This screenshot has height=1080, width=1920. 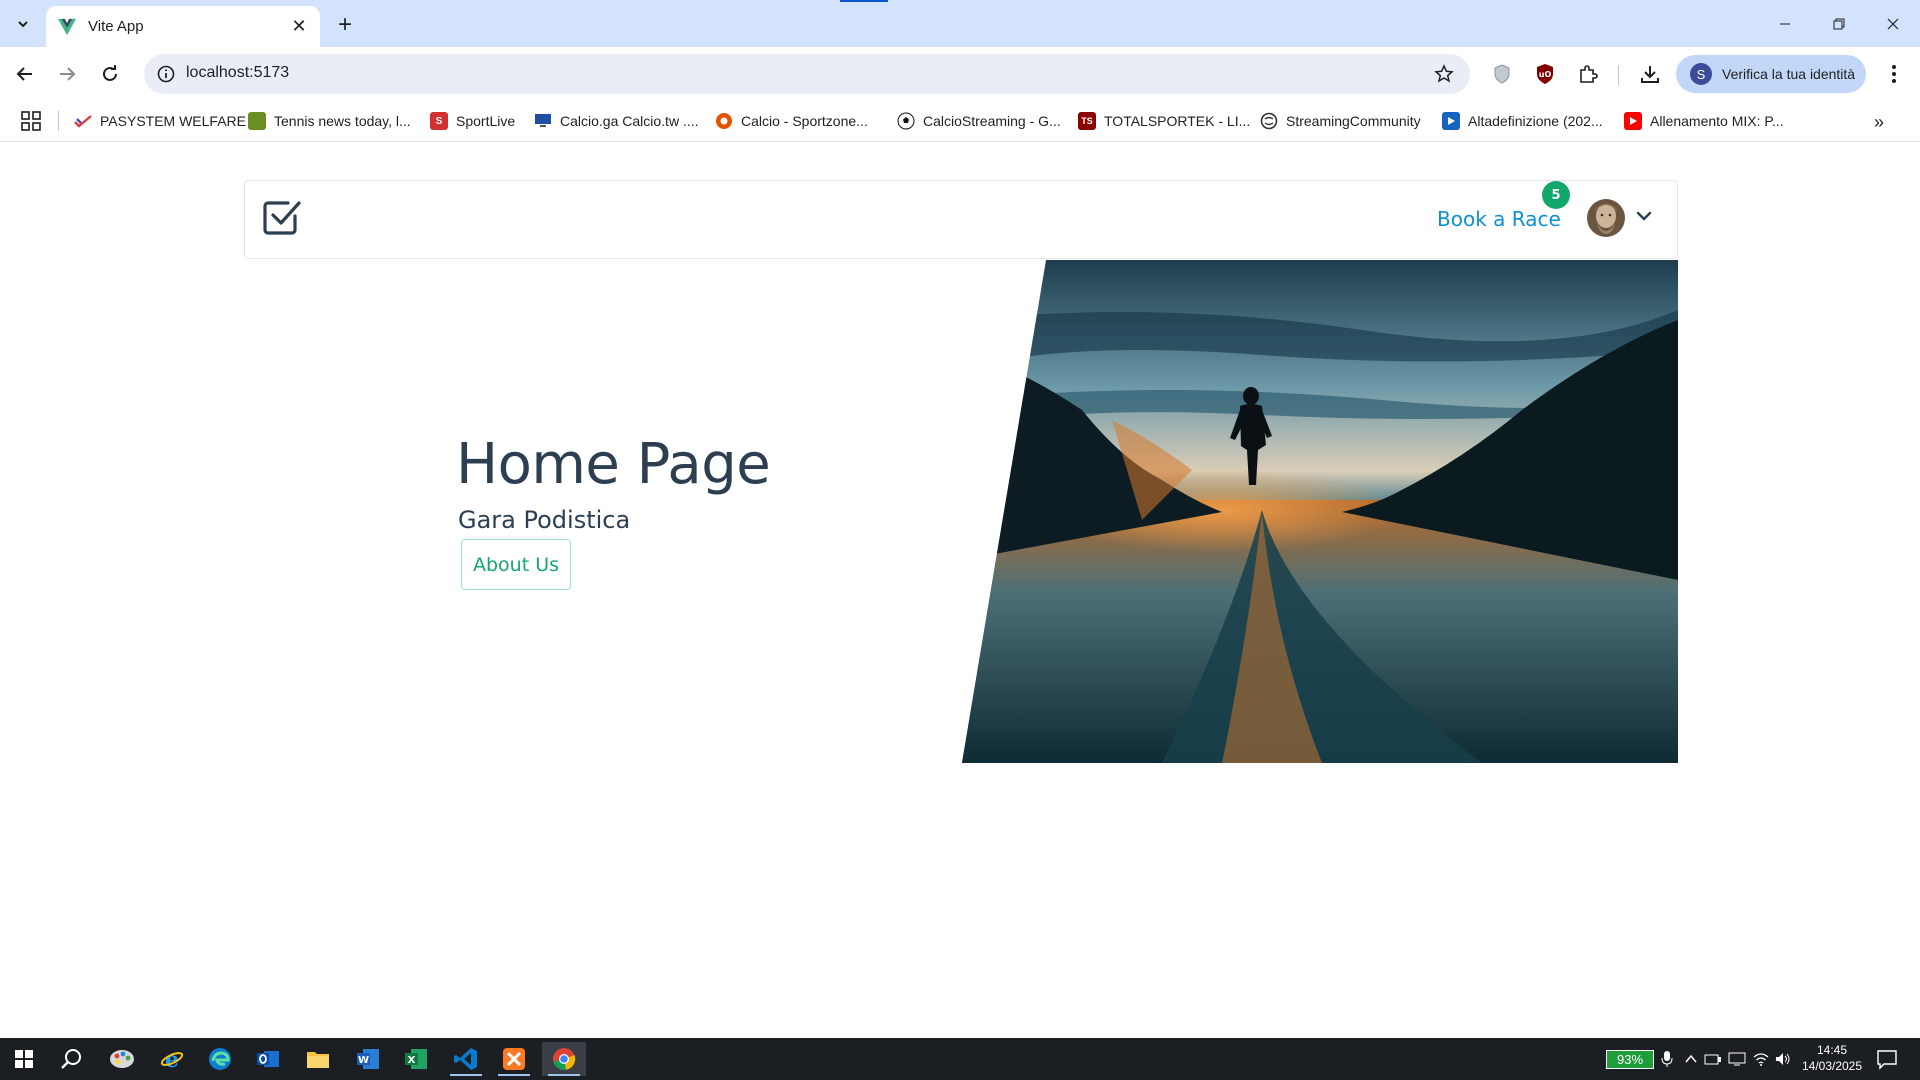 What do you see at coordinates (122, 1059) in the screenshot?
I see `paint-icon` at bounding box center [122, 1059].